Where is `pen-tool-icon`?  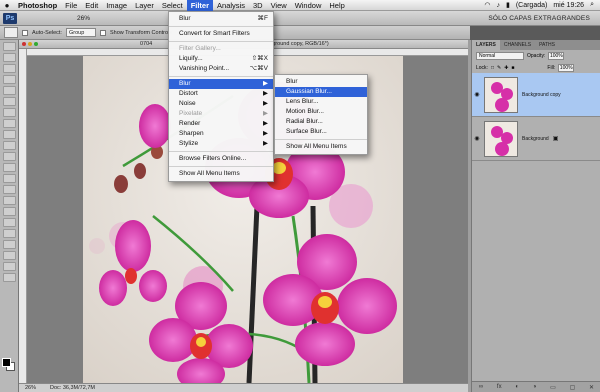
pen-tool-icon is located at coordinates (9, 200).